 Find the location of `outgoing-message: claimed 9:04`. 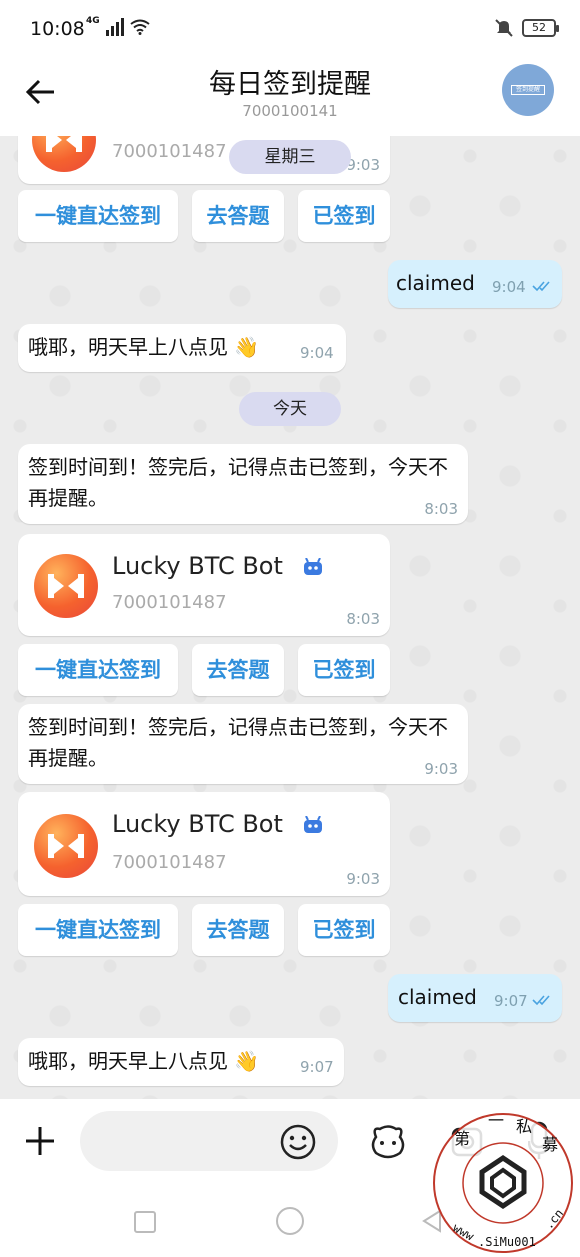

outgoing-message: claimed 9:04 is located at coordinates (475, 284).